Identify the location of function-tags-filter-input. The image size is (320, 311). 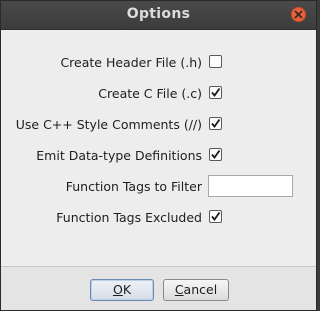
(250, 186).